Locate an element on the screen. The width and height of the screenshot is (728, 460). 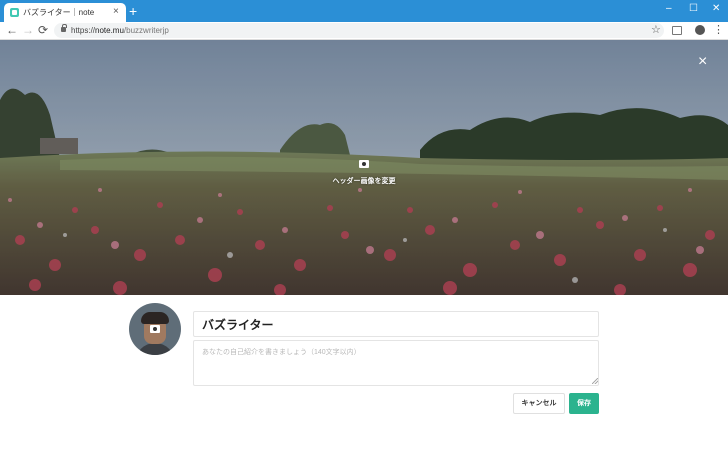
url-host: note.mu is located at coordinates (109, 30).